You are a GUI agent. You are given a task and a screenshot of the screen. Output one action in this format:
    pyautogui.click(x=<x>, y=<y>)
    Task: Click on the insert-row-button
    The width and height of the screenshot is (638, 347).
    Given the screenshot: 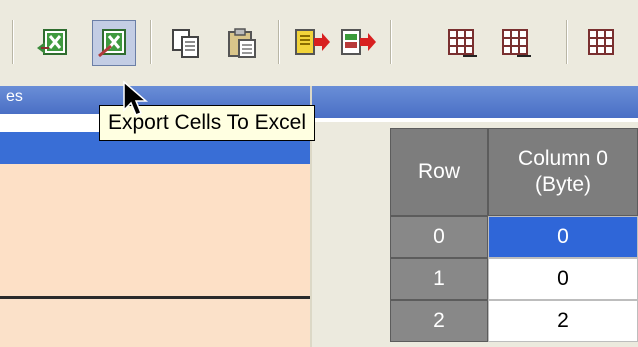 What is the action you would take?
    pyautogui.click(x=462, y=43)
    